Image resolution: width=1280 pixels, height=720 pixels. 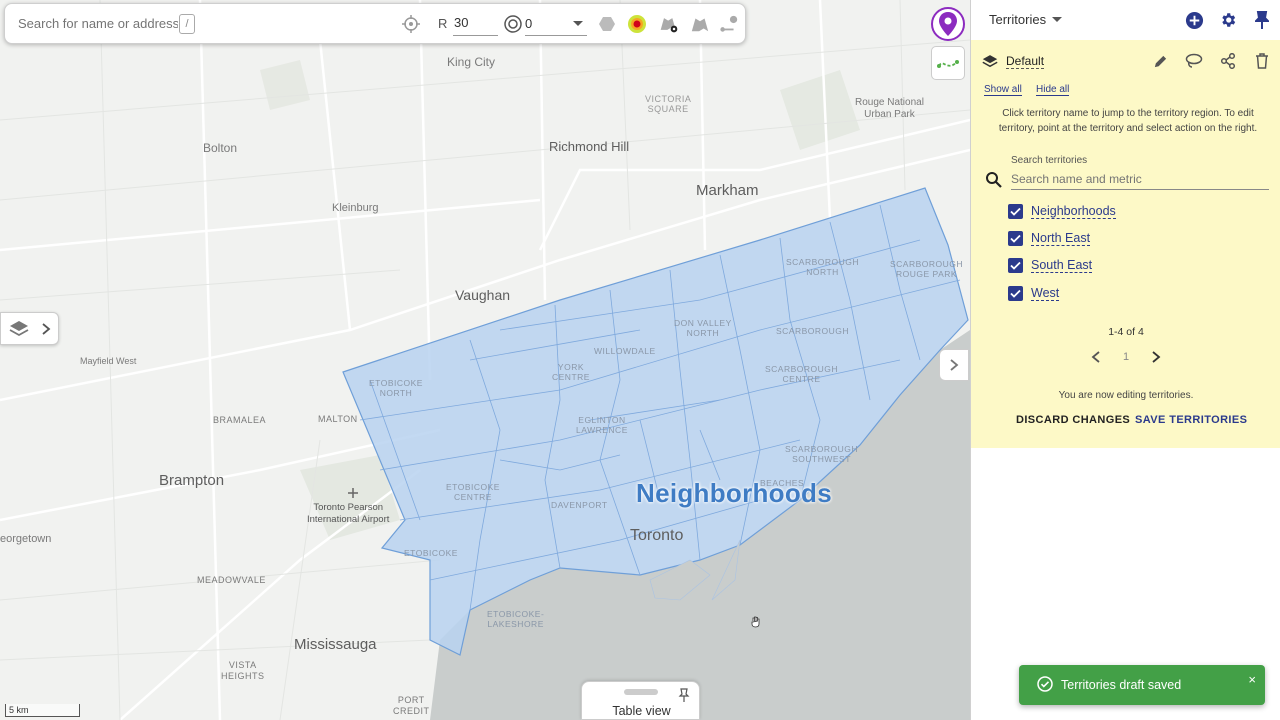 I want to click on place-label: SCARBOROUGH, so click(x=813, y=331).